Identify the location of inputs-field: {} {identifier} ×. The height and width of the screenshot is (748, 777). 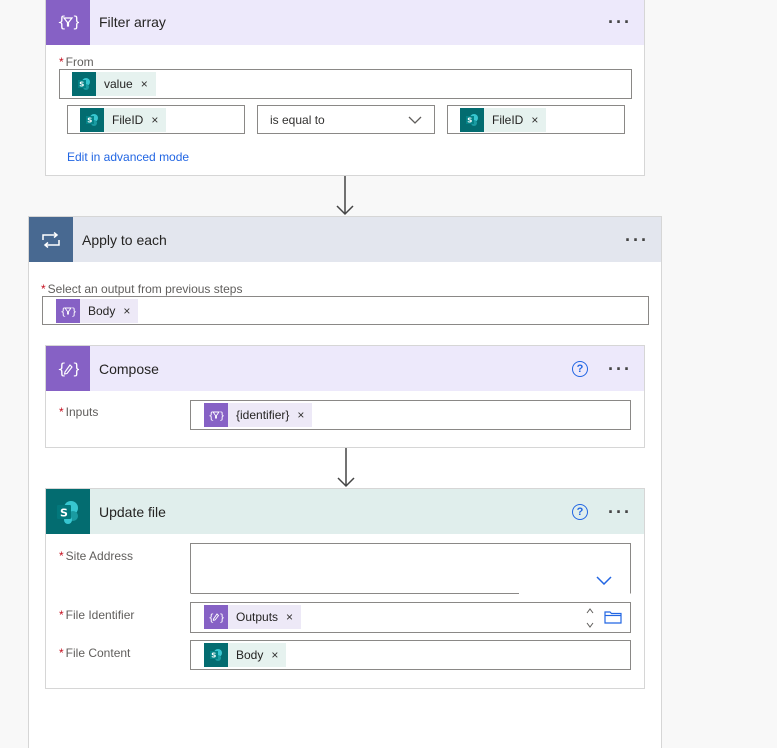
(410, 415).